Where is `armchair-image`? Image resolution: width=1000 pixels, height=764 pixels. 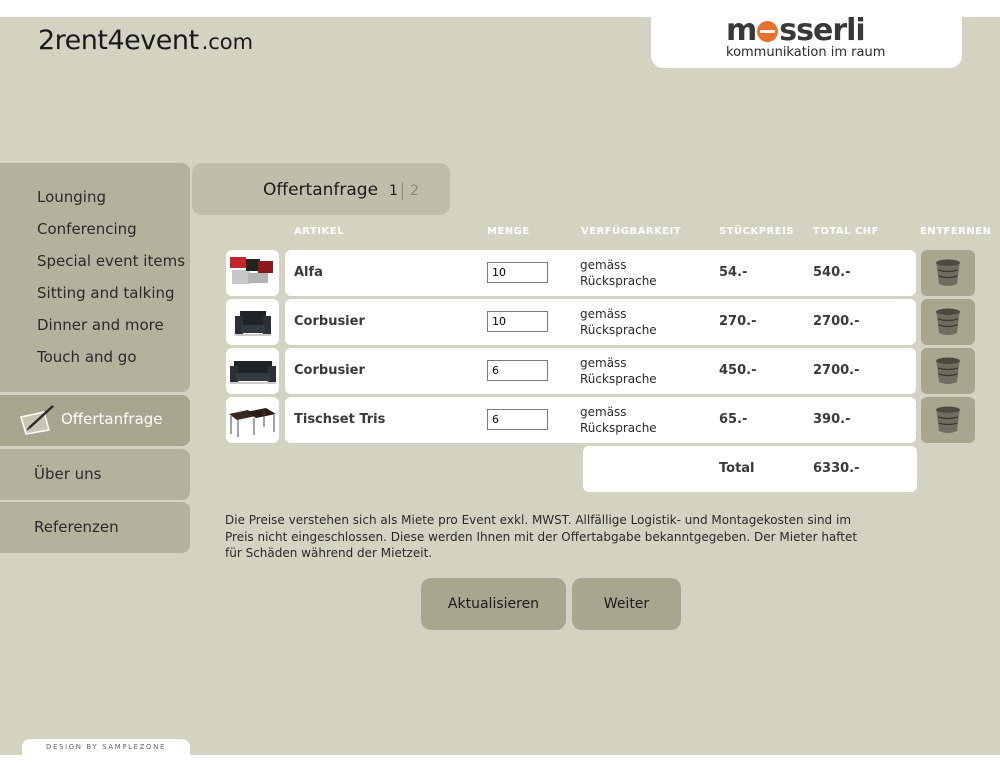
armchair-image is located at coordinates (253, 323).